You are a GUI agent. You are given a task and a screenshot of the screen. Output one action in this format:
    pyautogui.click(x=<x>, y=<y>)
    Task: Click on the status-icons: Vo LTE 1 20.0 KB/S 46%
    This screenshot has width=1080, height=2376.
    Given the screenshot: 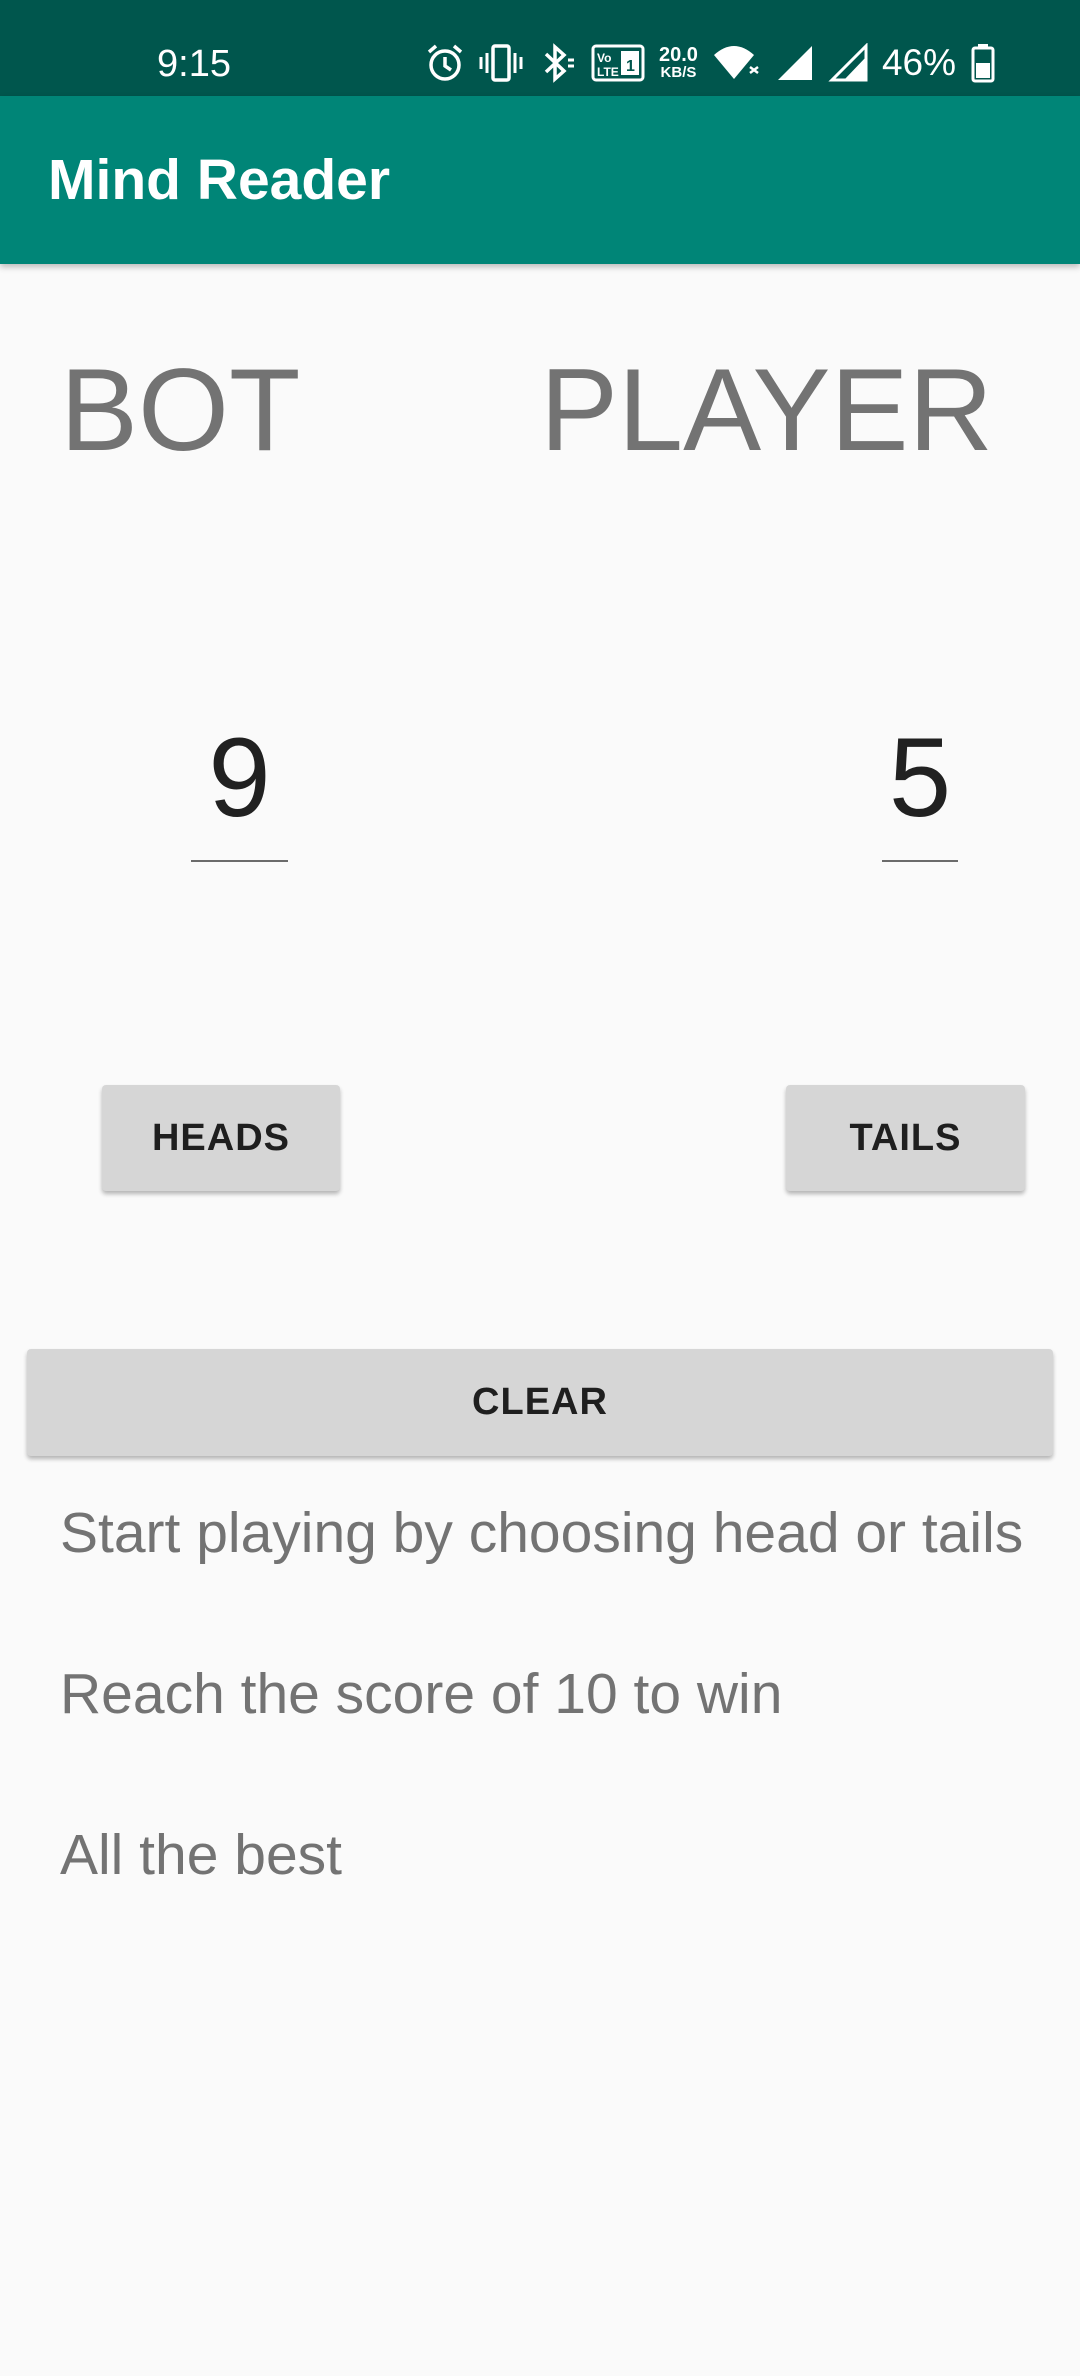 What is the action you would take?
    pyautogui.click(x=710, y=63)
    